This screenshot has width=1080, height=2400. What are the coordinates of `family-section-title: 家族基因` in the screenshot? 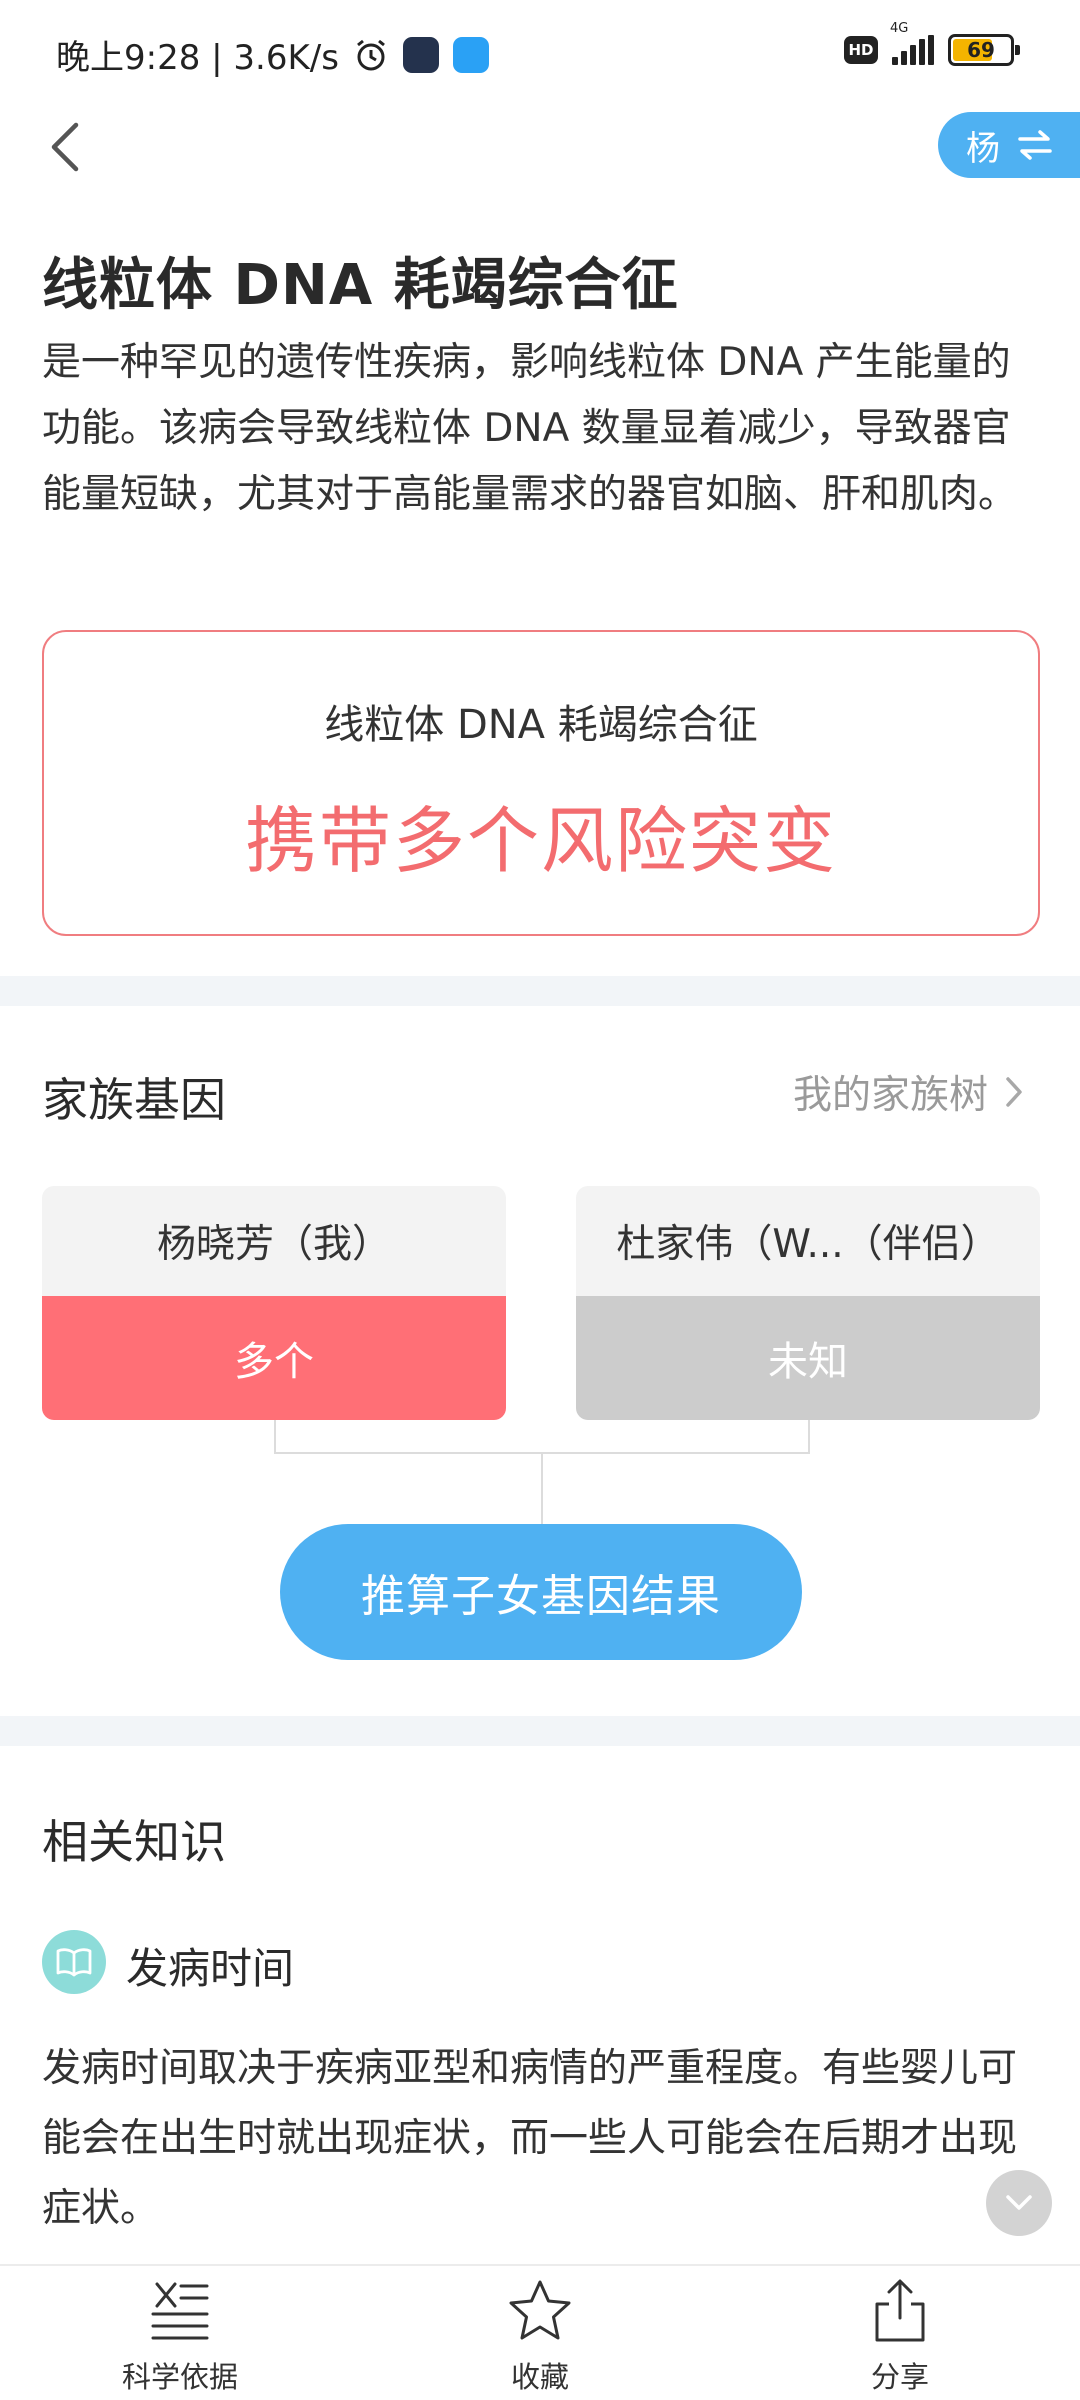 It's located at (134, 1100).